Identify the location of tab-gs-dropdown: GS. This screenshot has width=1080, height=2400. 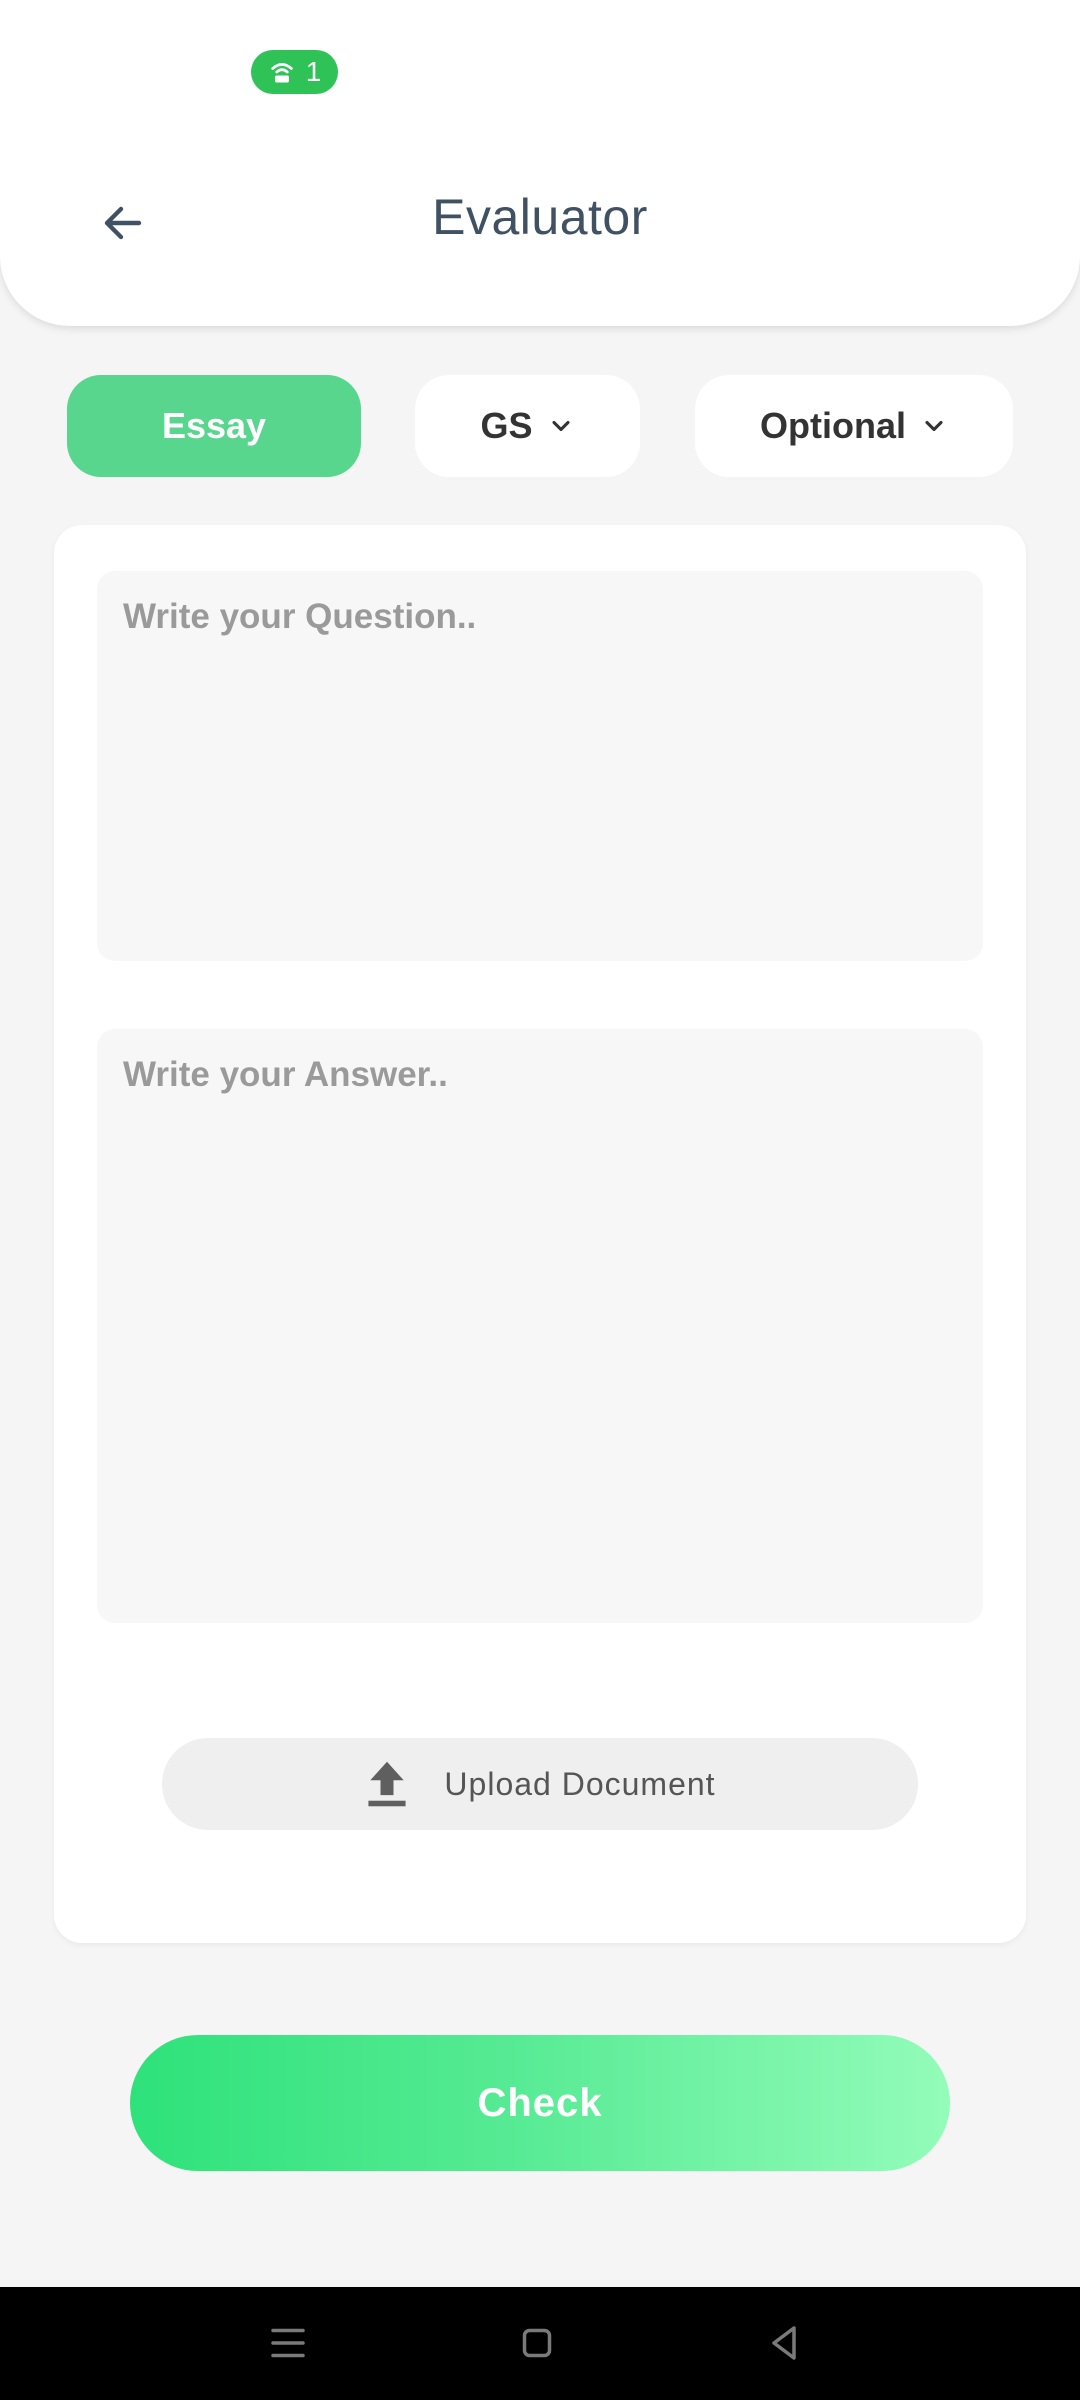
(527, 426).